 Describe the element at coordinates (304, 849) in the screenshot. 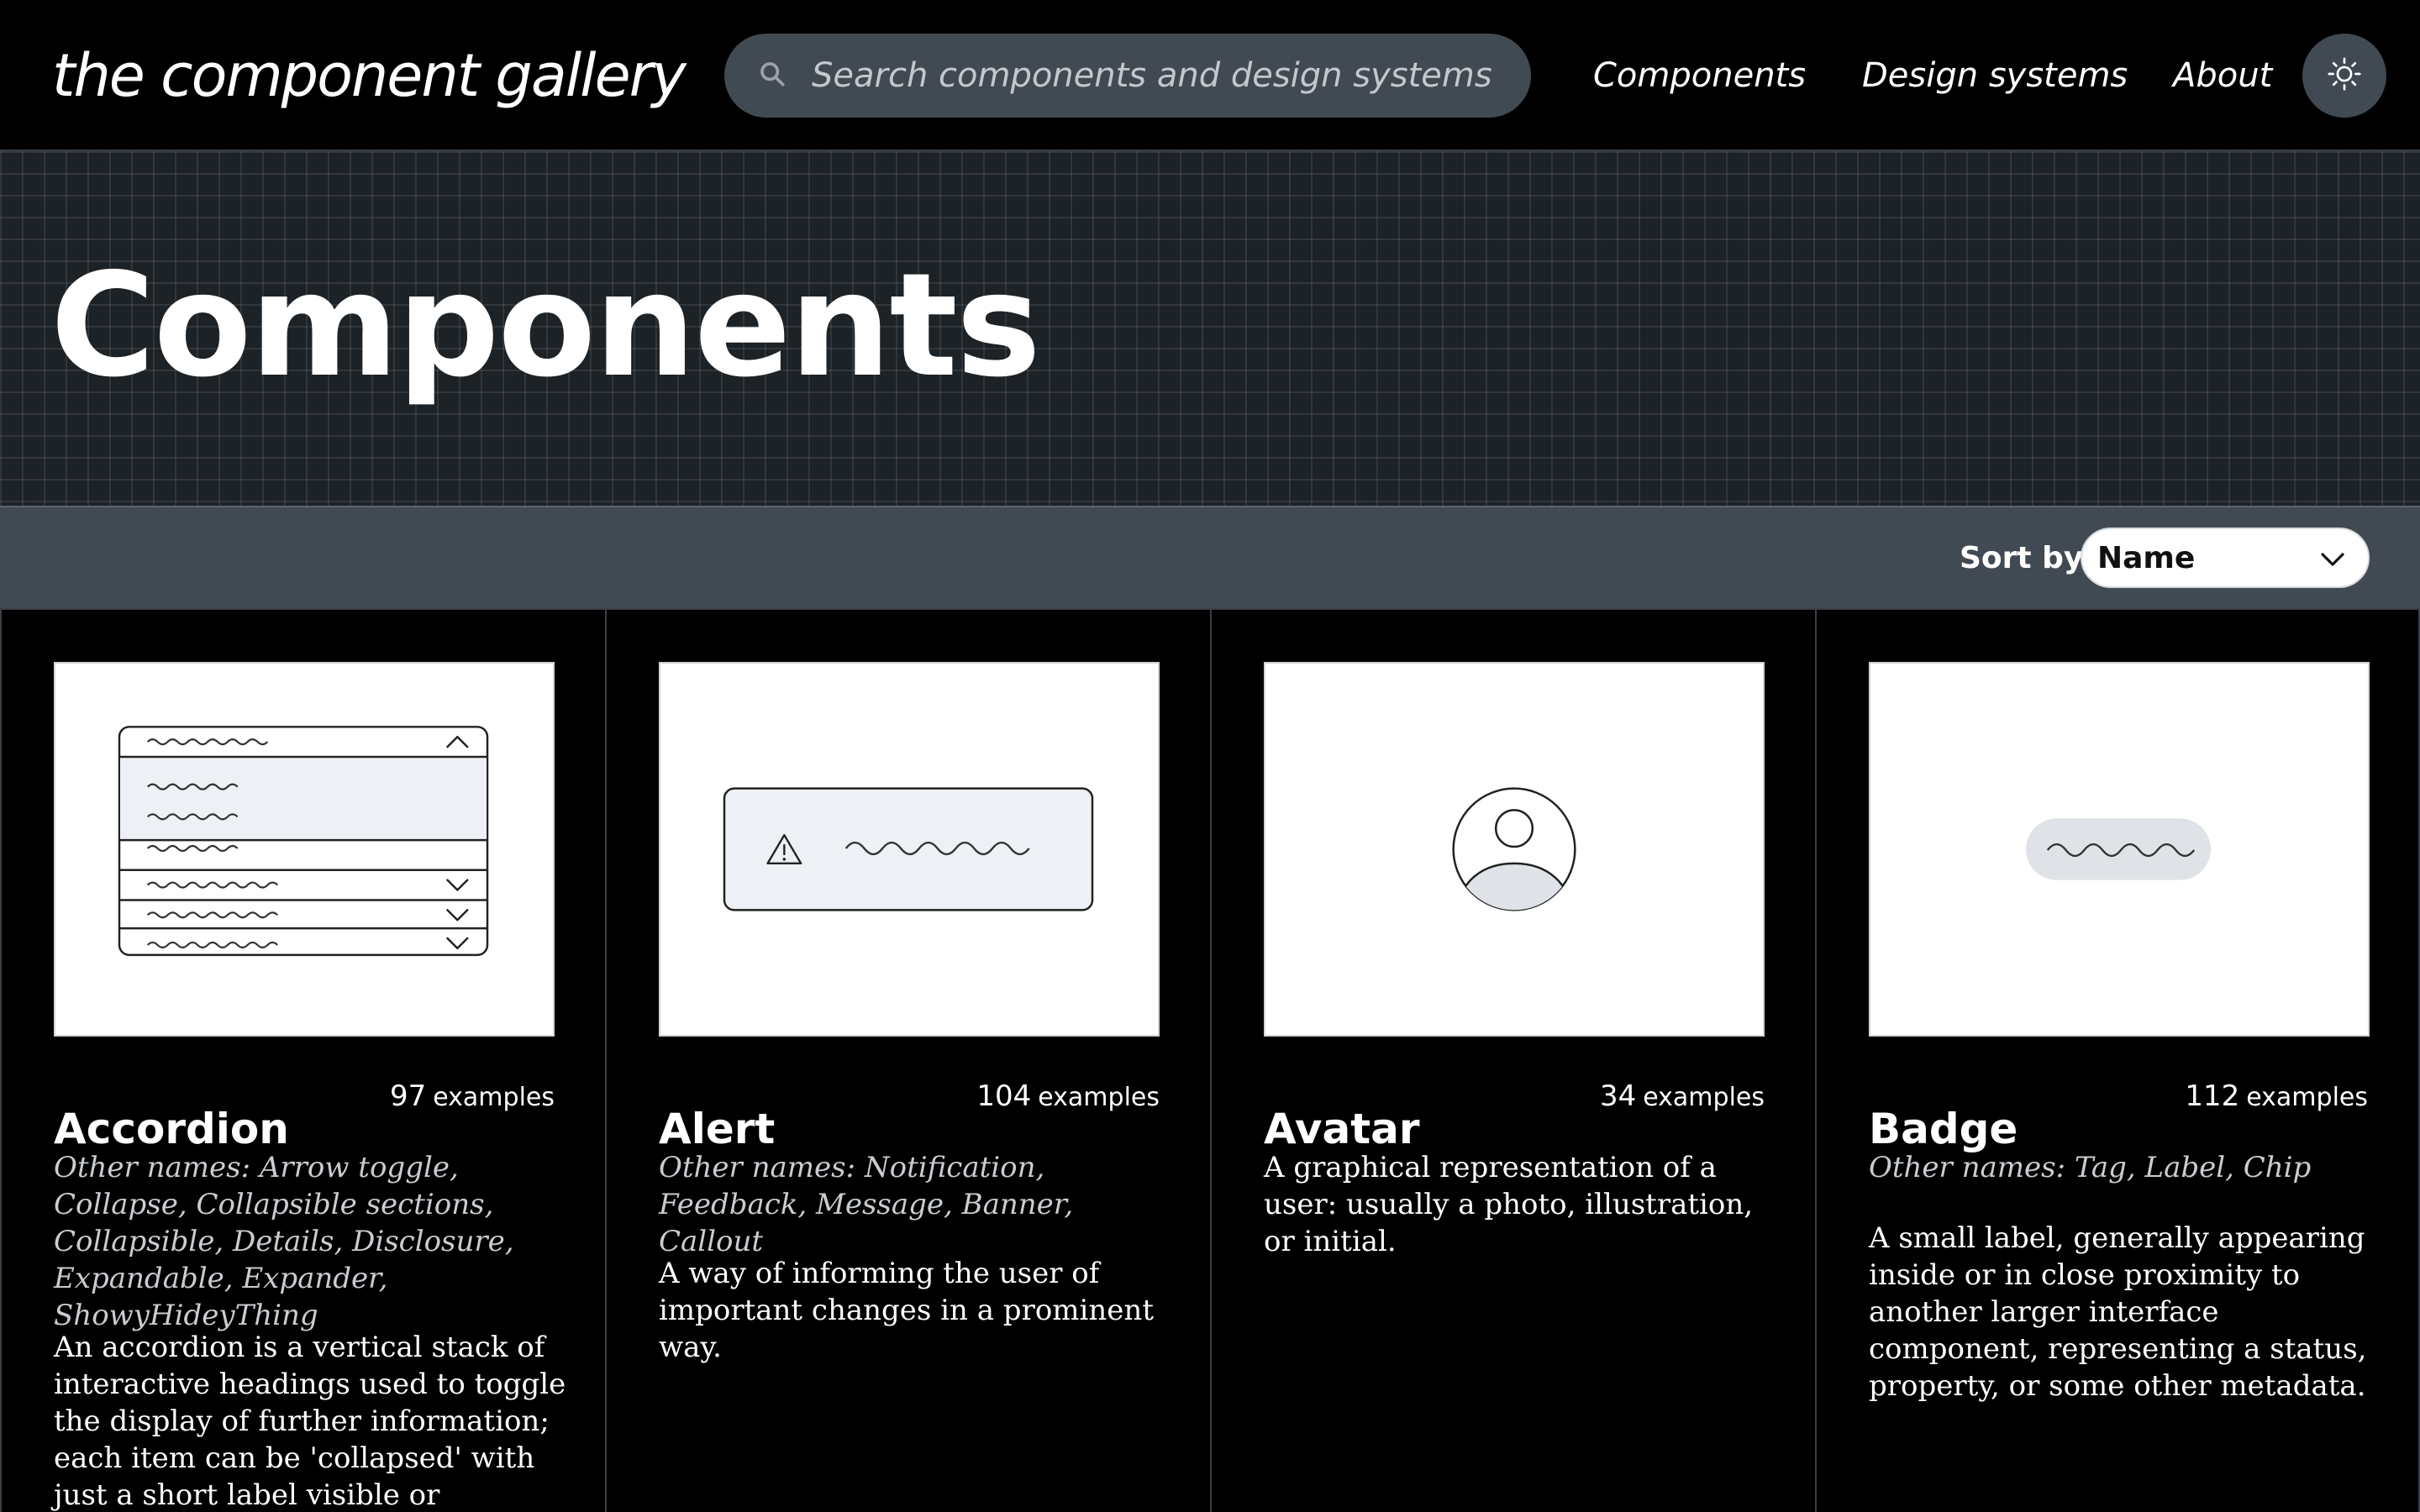

I see `accordion-illustration` at that location.